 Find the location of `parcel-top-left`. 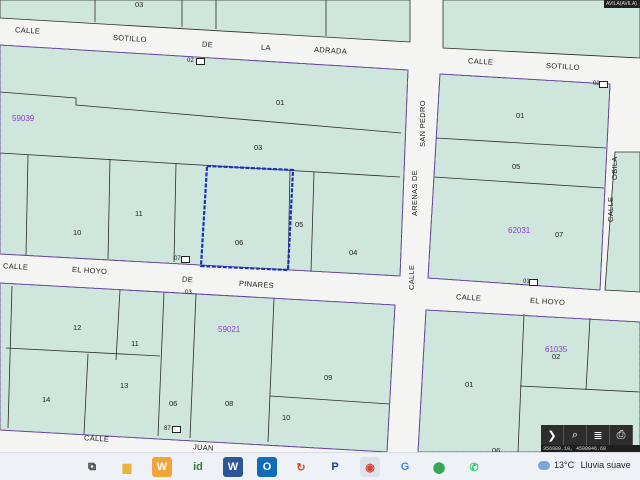

parcel-top-left is located at coordinates (205, 21).